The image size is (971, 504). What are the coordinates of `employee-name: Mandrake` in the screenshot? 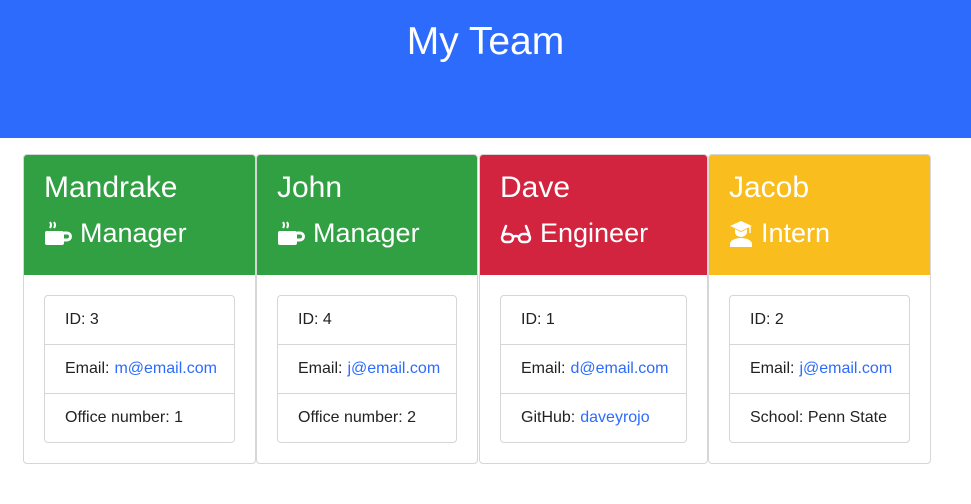 It's located at (111, 187).